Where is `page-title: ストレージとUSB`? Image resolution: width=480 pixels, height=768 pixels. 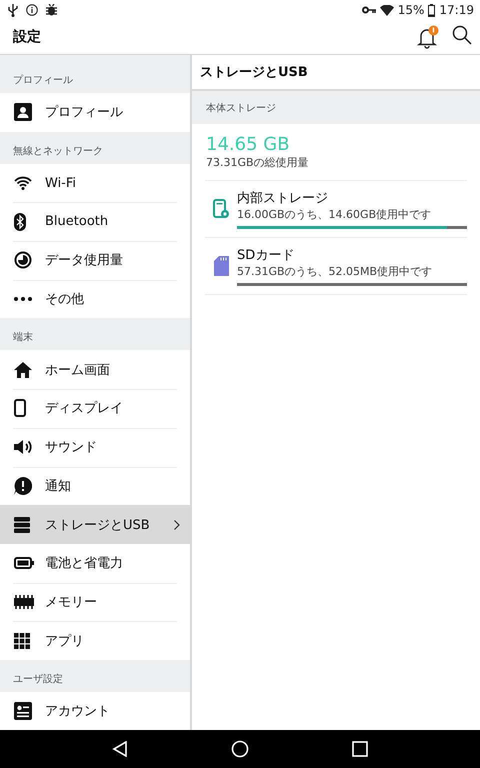 page-title: ストレージとUSB is located at coordinates (254, 72).